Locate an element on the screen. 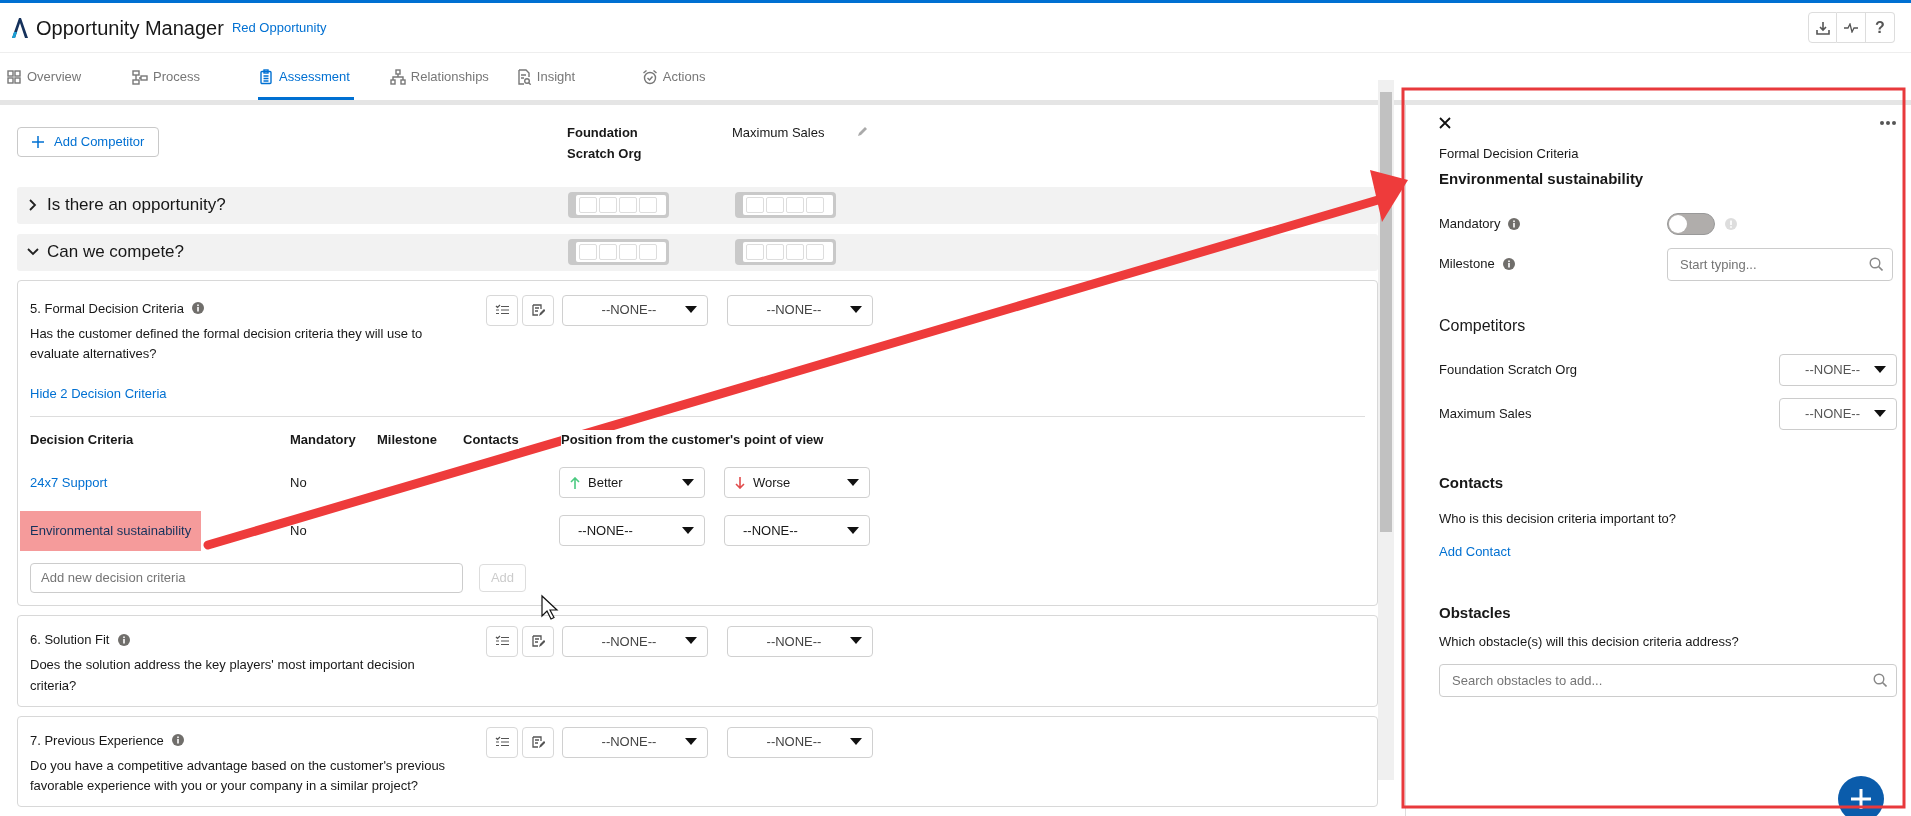 The height and width of the screenshot is (816, 1911). section-header: Is there an opportunity? is located at coordinates (697, 205).